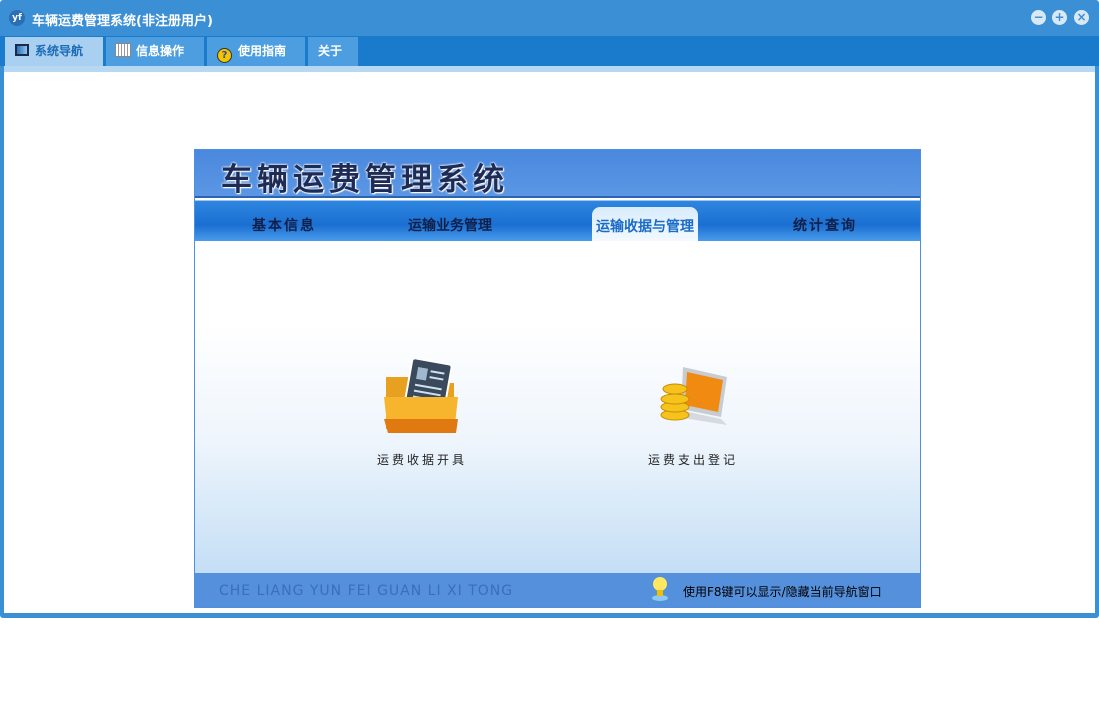 The image size is (1099, 723). Describe the element at coordinates (224, 55) in the screenshot. I see `help-icon: ?` at that location.